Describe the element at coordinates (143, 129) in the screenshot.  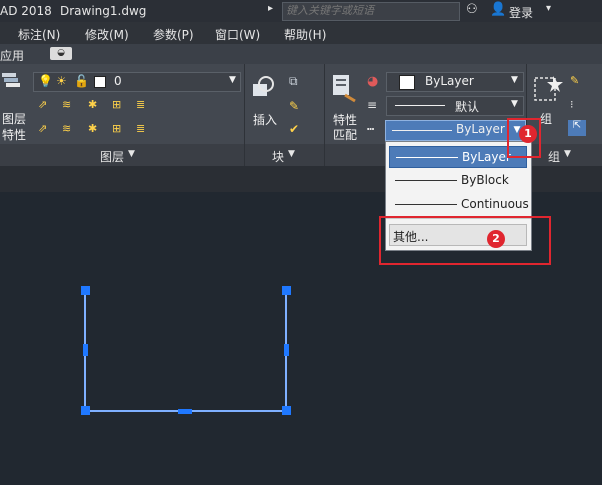
I see `layer-walk-icon: ≣` at that location.